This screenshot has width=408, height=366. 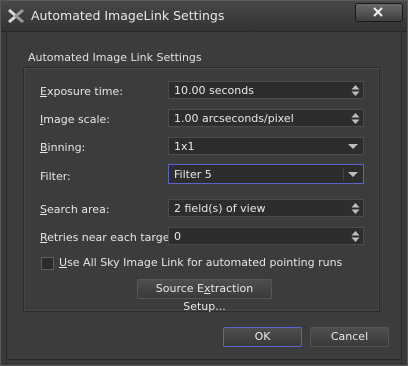 What do you see at coordinates (184, 146) in the screenshot?
I see `binning-value: 1x1` at bounding box center [184, 146].